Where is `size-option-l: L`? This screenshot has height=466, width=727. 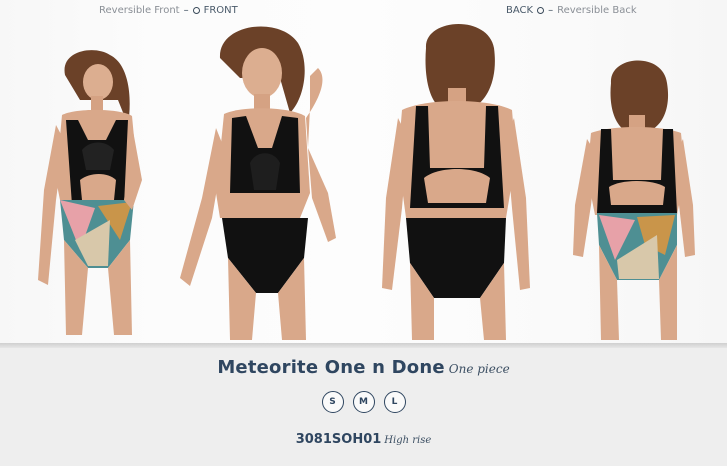 size-option-l: L is located at coordinates (394, 402).